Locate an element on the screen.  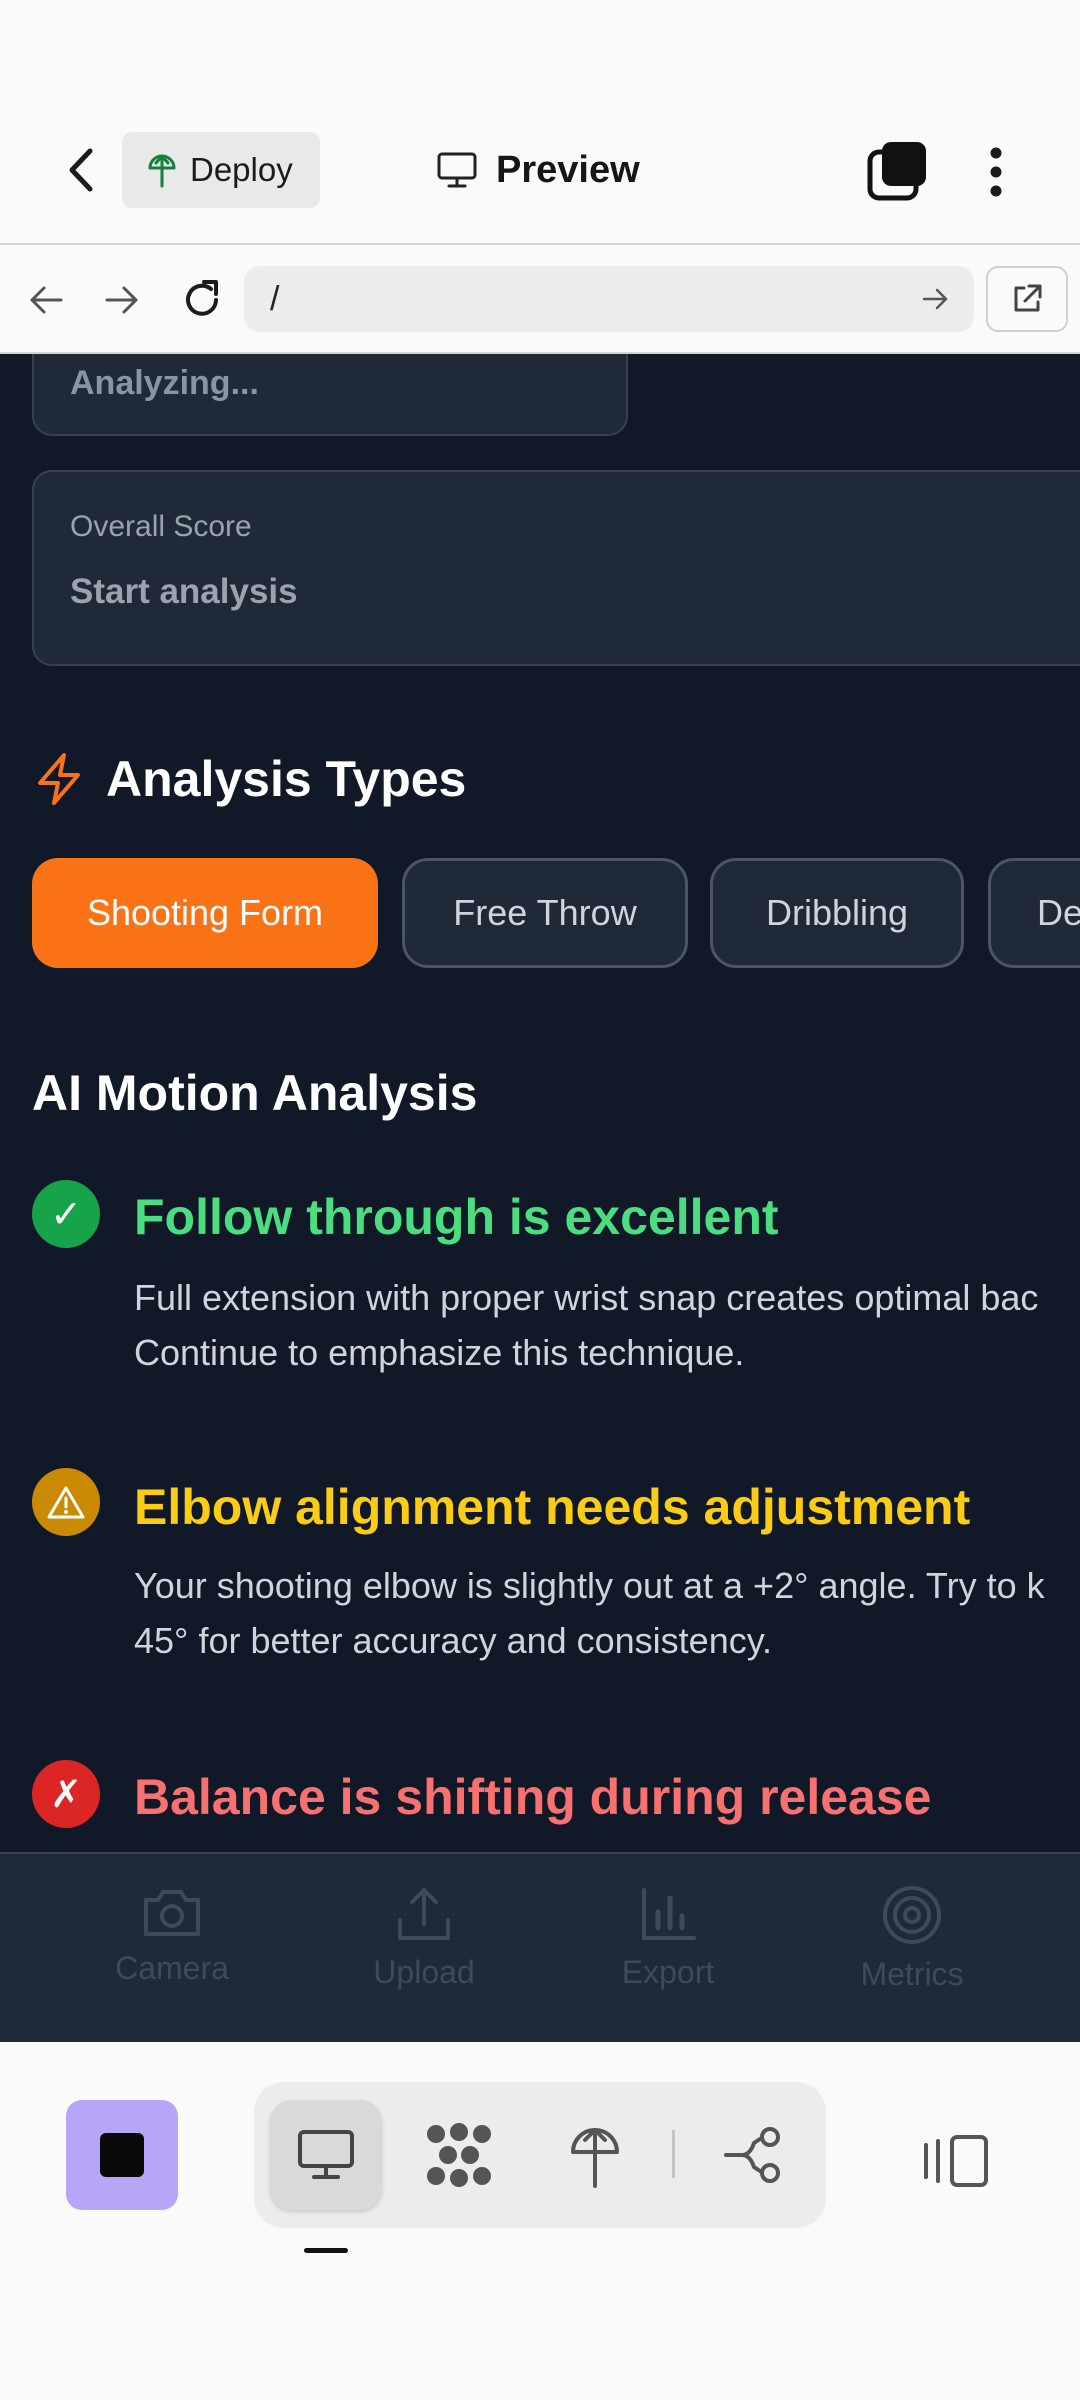
chevron-left-icon is located at coordinates (82, 170).